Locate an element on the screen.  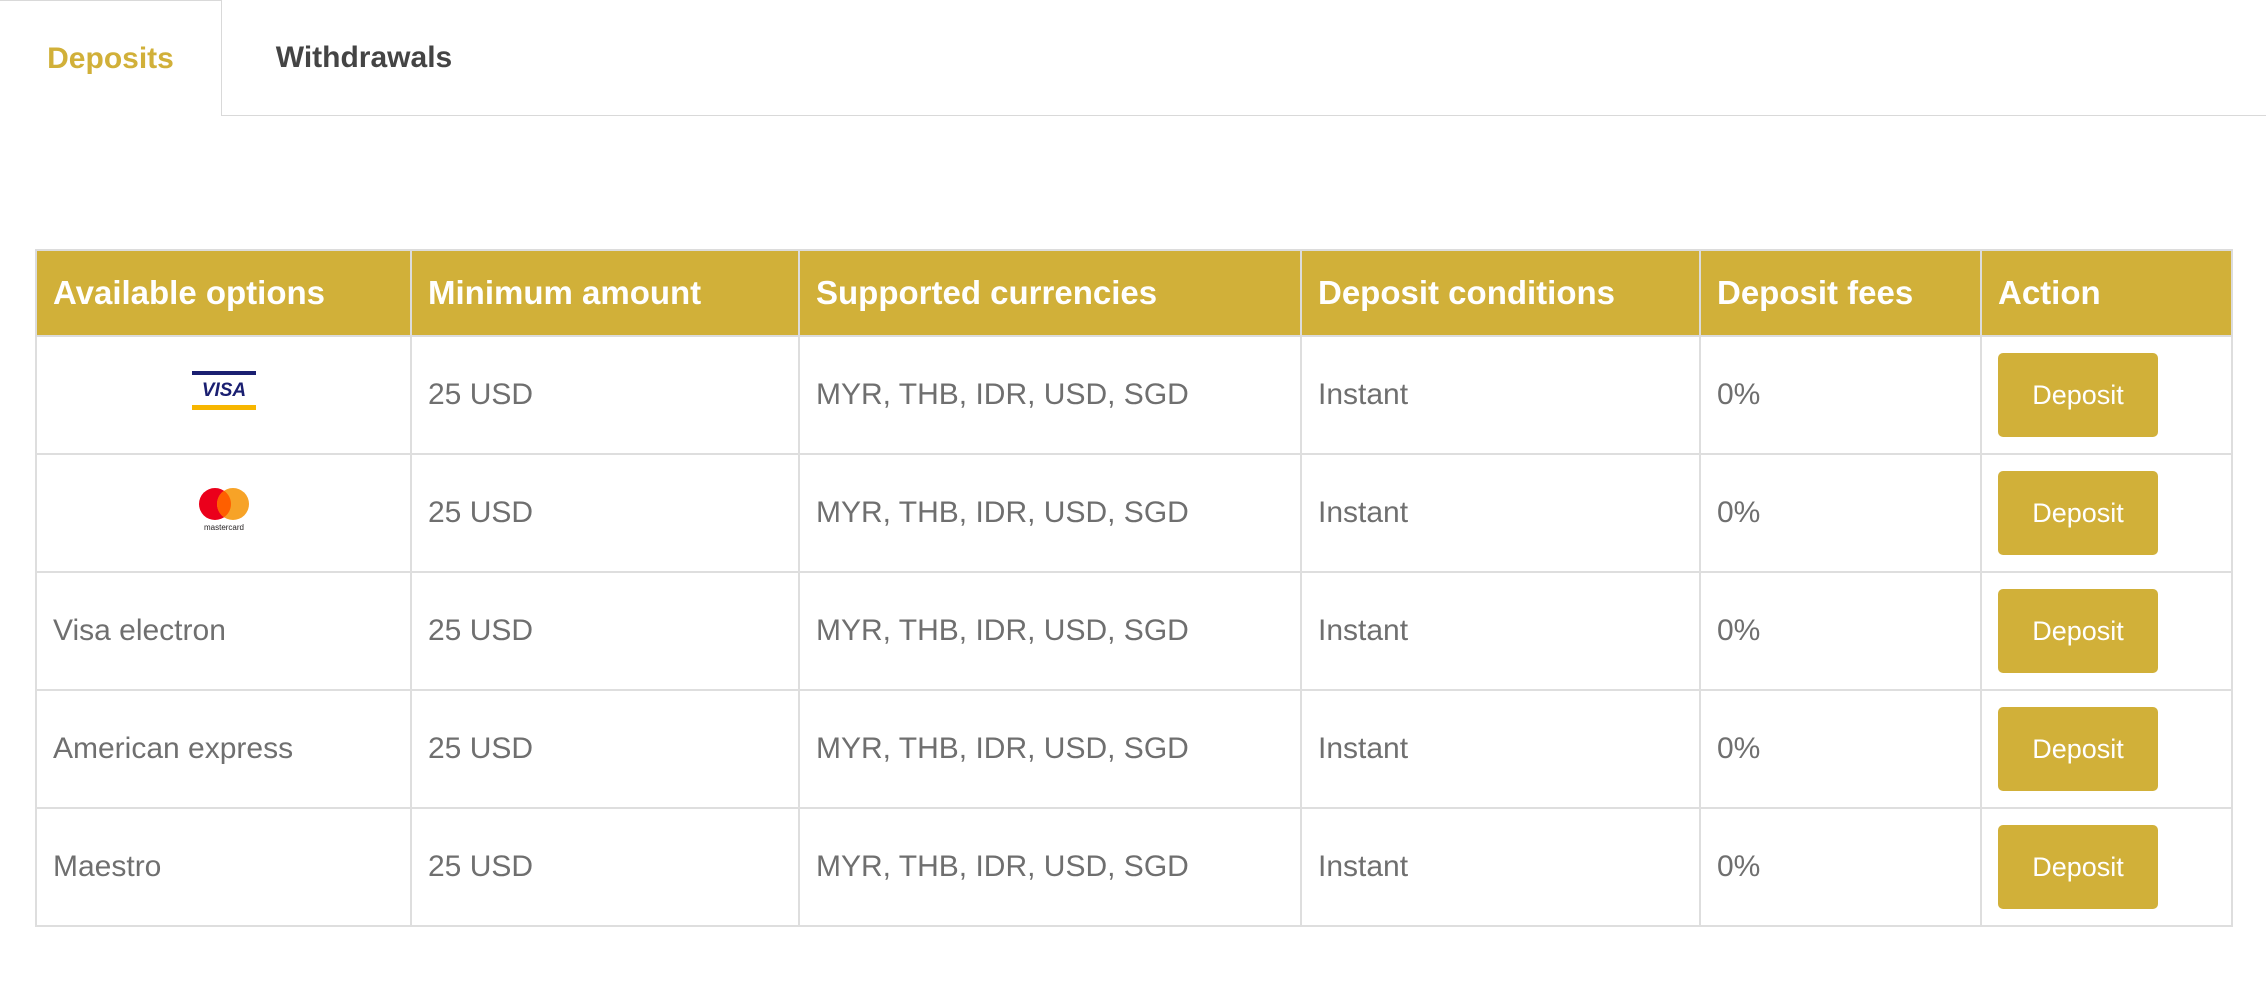
tabbar-divider is located at coordinates (1244, 115).